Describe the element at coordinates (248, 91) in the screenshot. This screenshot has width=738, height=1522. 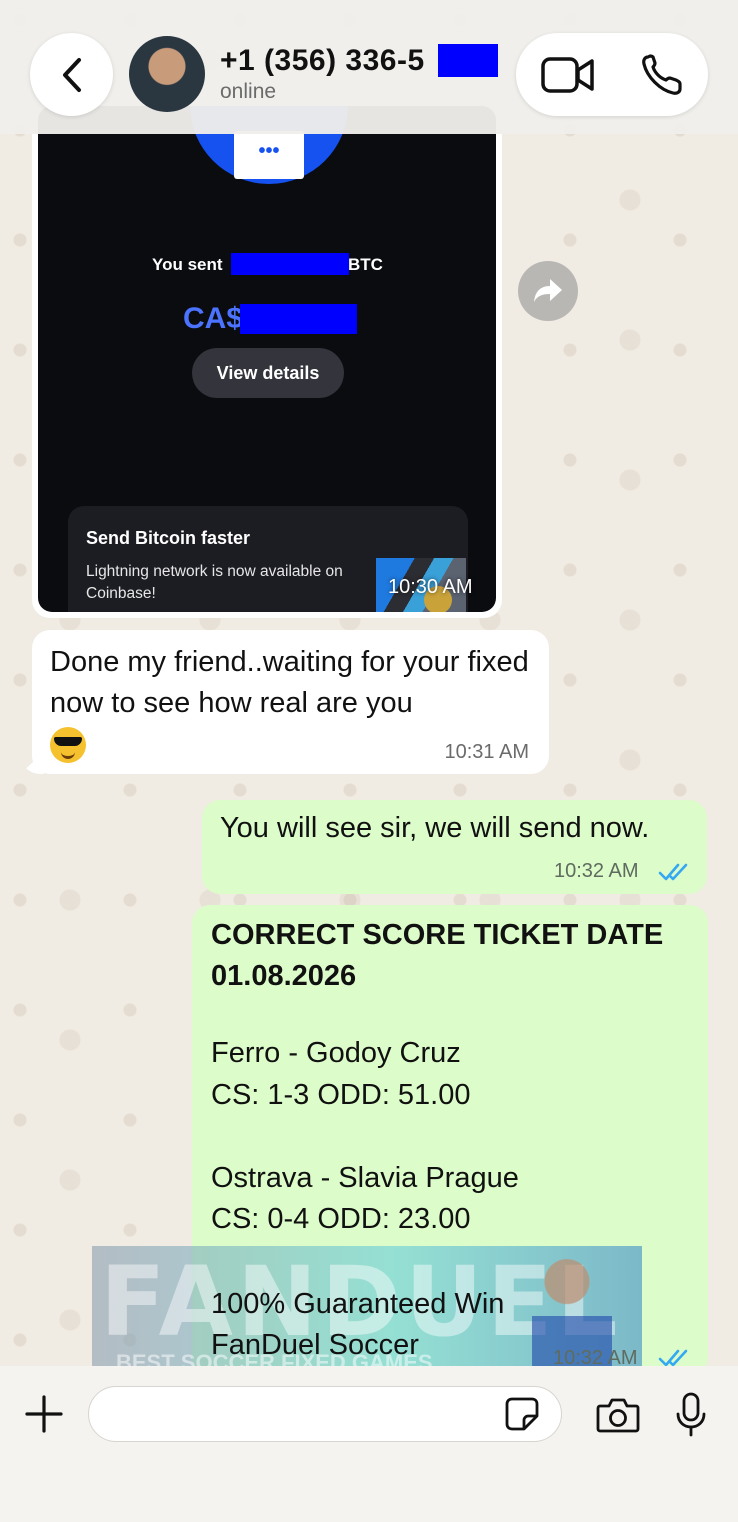
I see `contact-status: online` at that location.